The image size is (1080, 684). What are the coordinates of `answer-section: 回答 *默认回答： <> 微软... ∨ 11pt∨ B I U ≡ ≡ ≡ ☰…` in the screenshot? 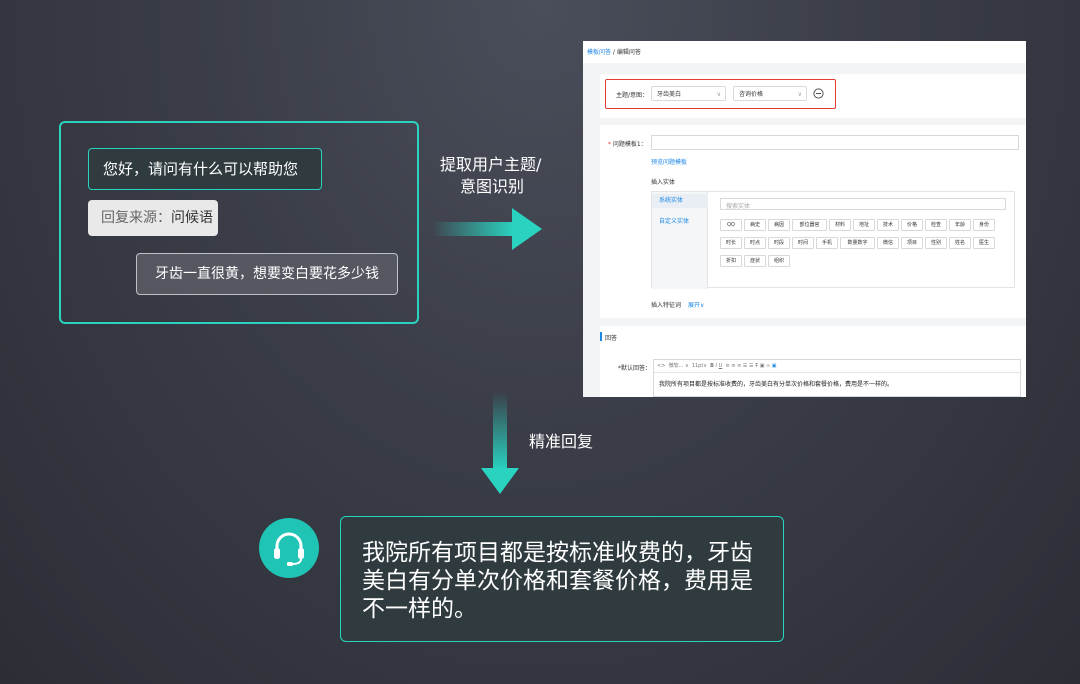 It's located at (813, 361).